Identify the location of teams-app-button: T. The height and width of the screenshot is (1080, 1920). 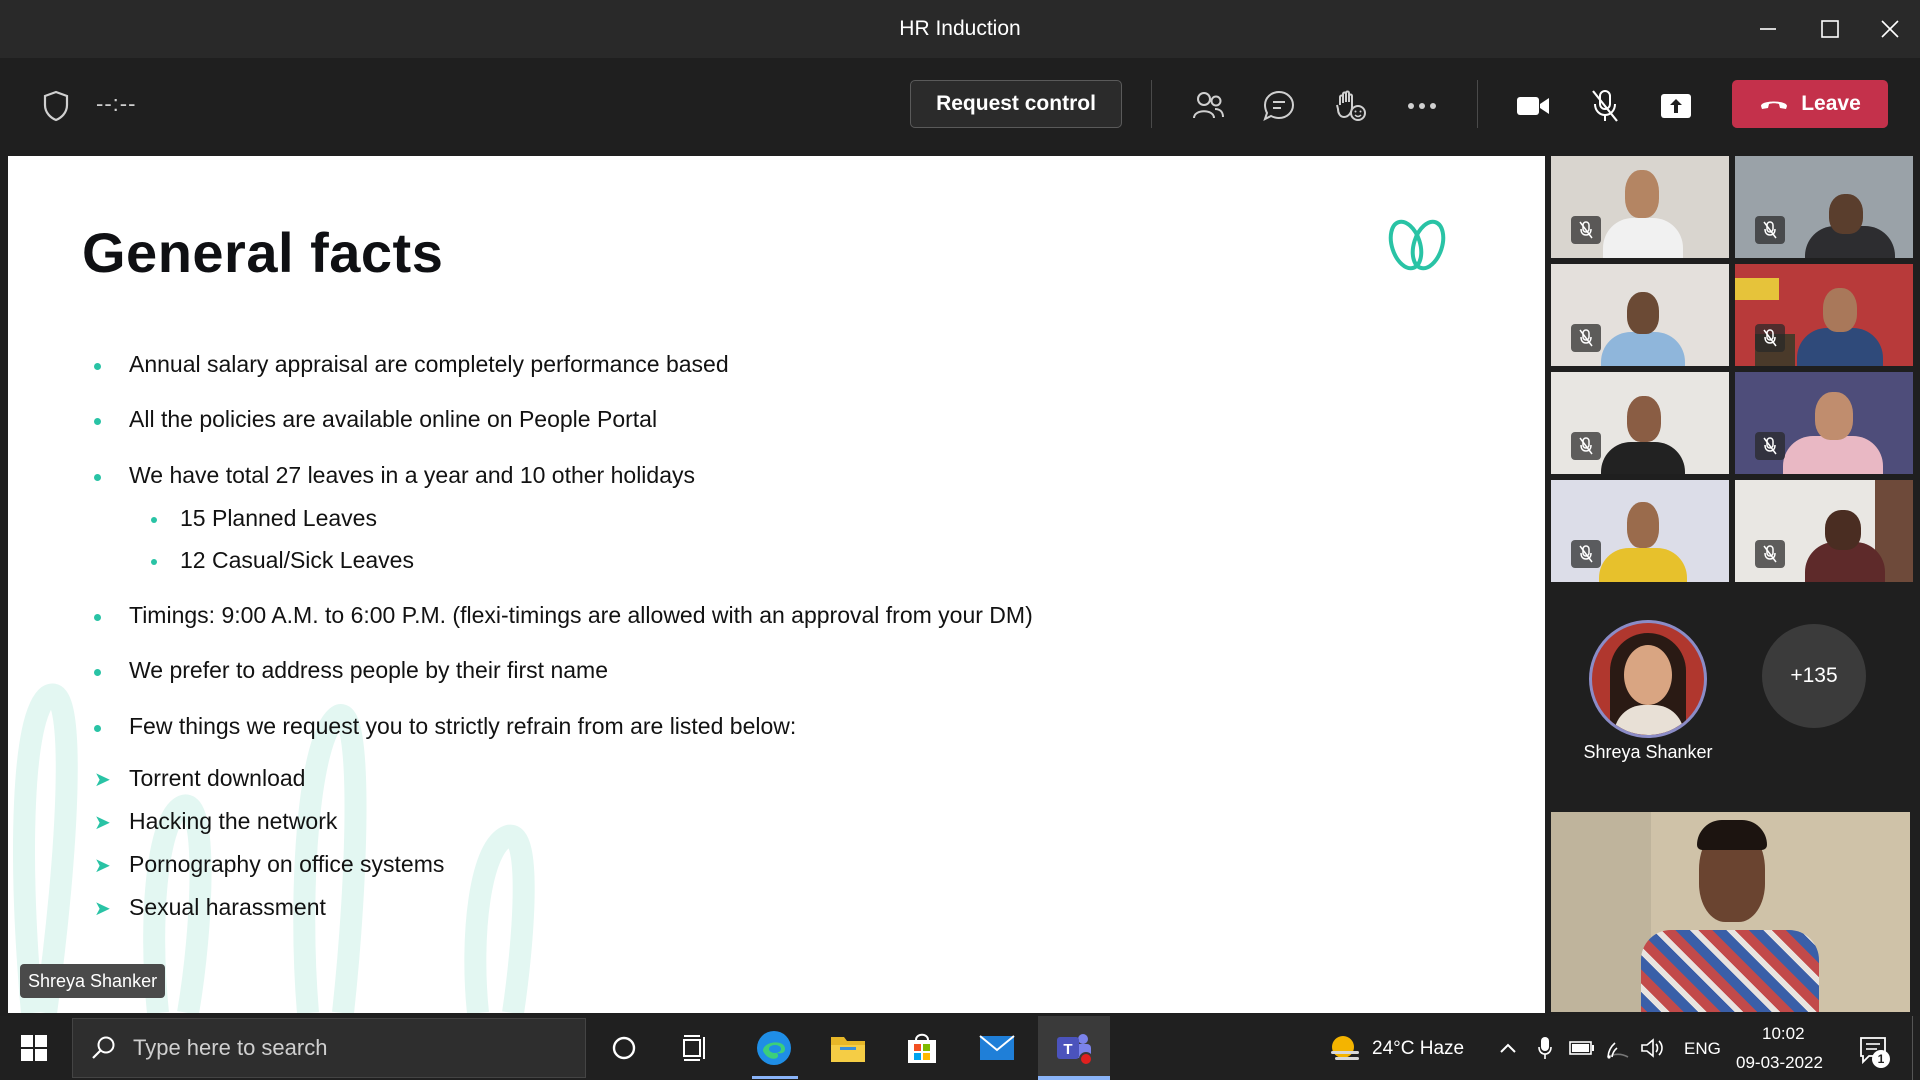
(1074, 1048).